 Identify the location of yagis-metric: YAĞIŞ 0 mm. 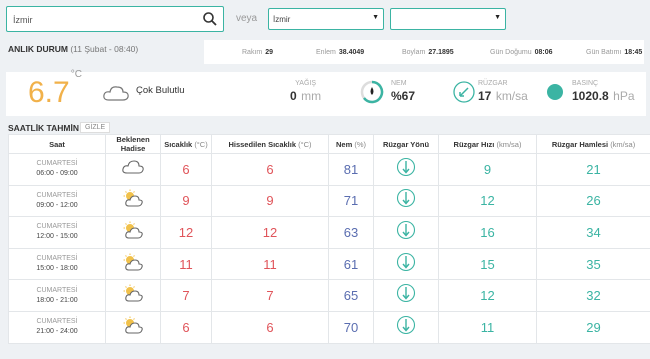
(305, 92).